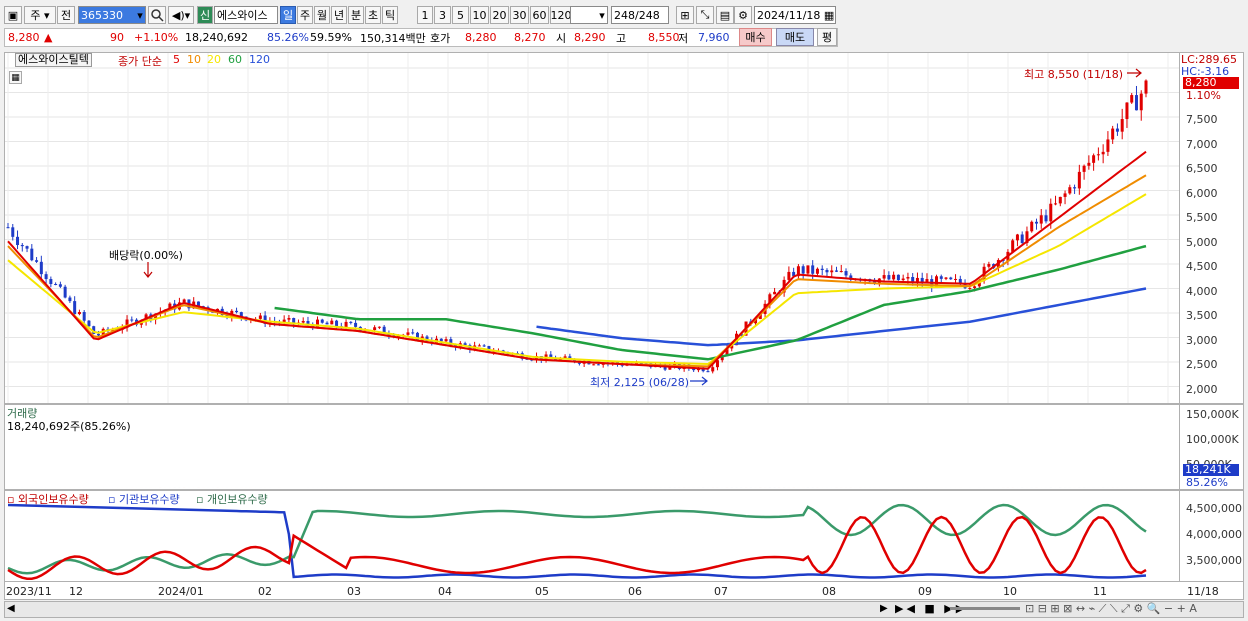 The width and height of the screenshot is (1248, 621). What do you see at coordinates (354, 591) in the screenshot?
I see `x-tick: 03` at bounding box center [354, 591].